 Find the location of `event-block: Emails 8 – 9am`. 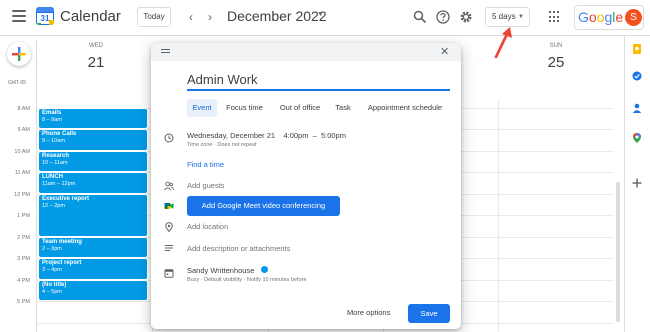

event-block: Emails 8 – 9am is located at coordinates (93, 118).